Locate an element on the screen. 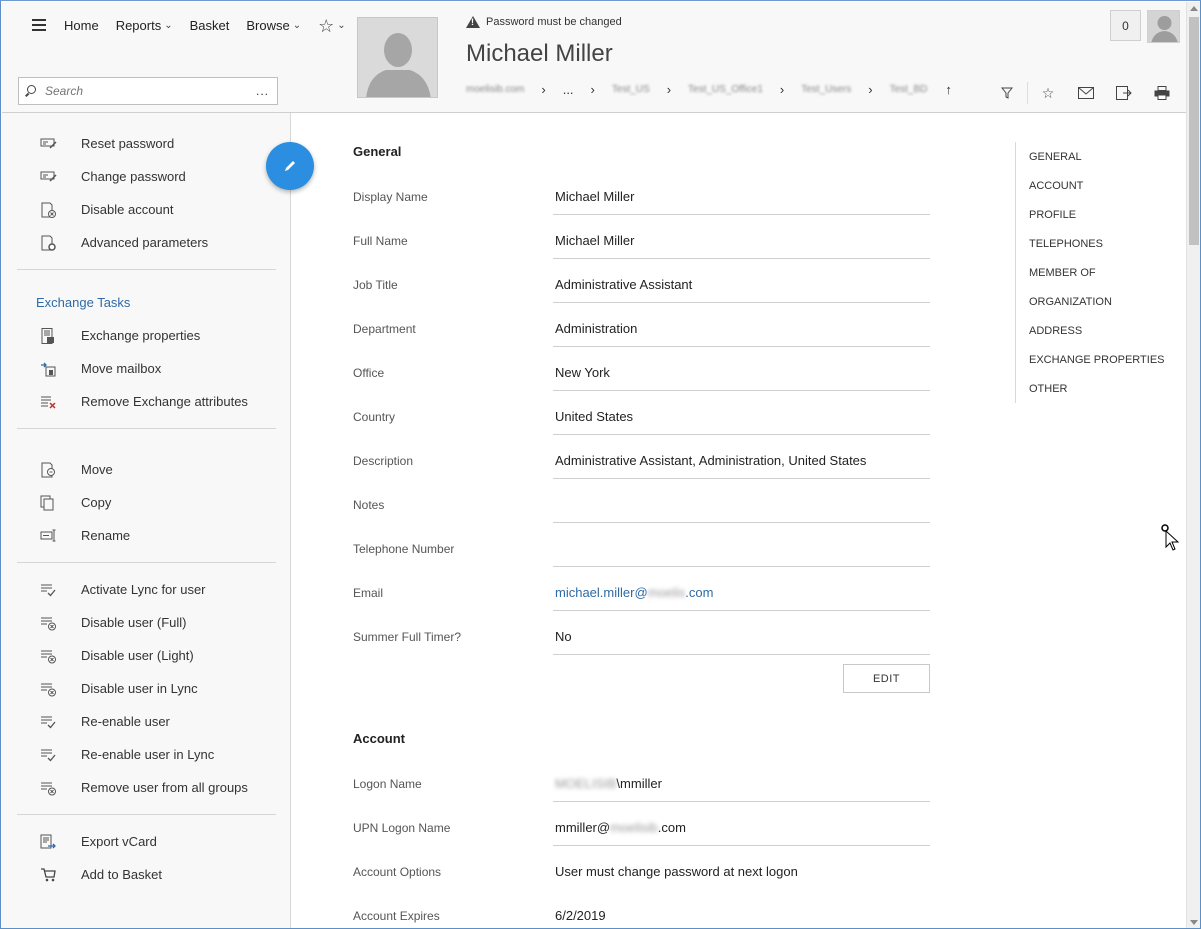  sidebar-item-move-mailbox: Move mailbox is located at coordinates (146, 368).